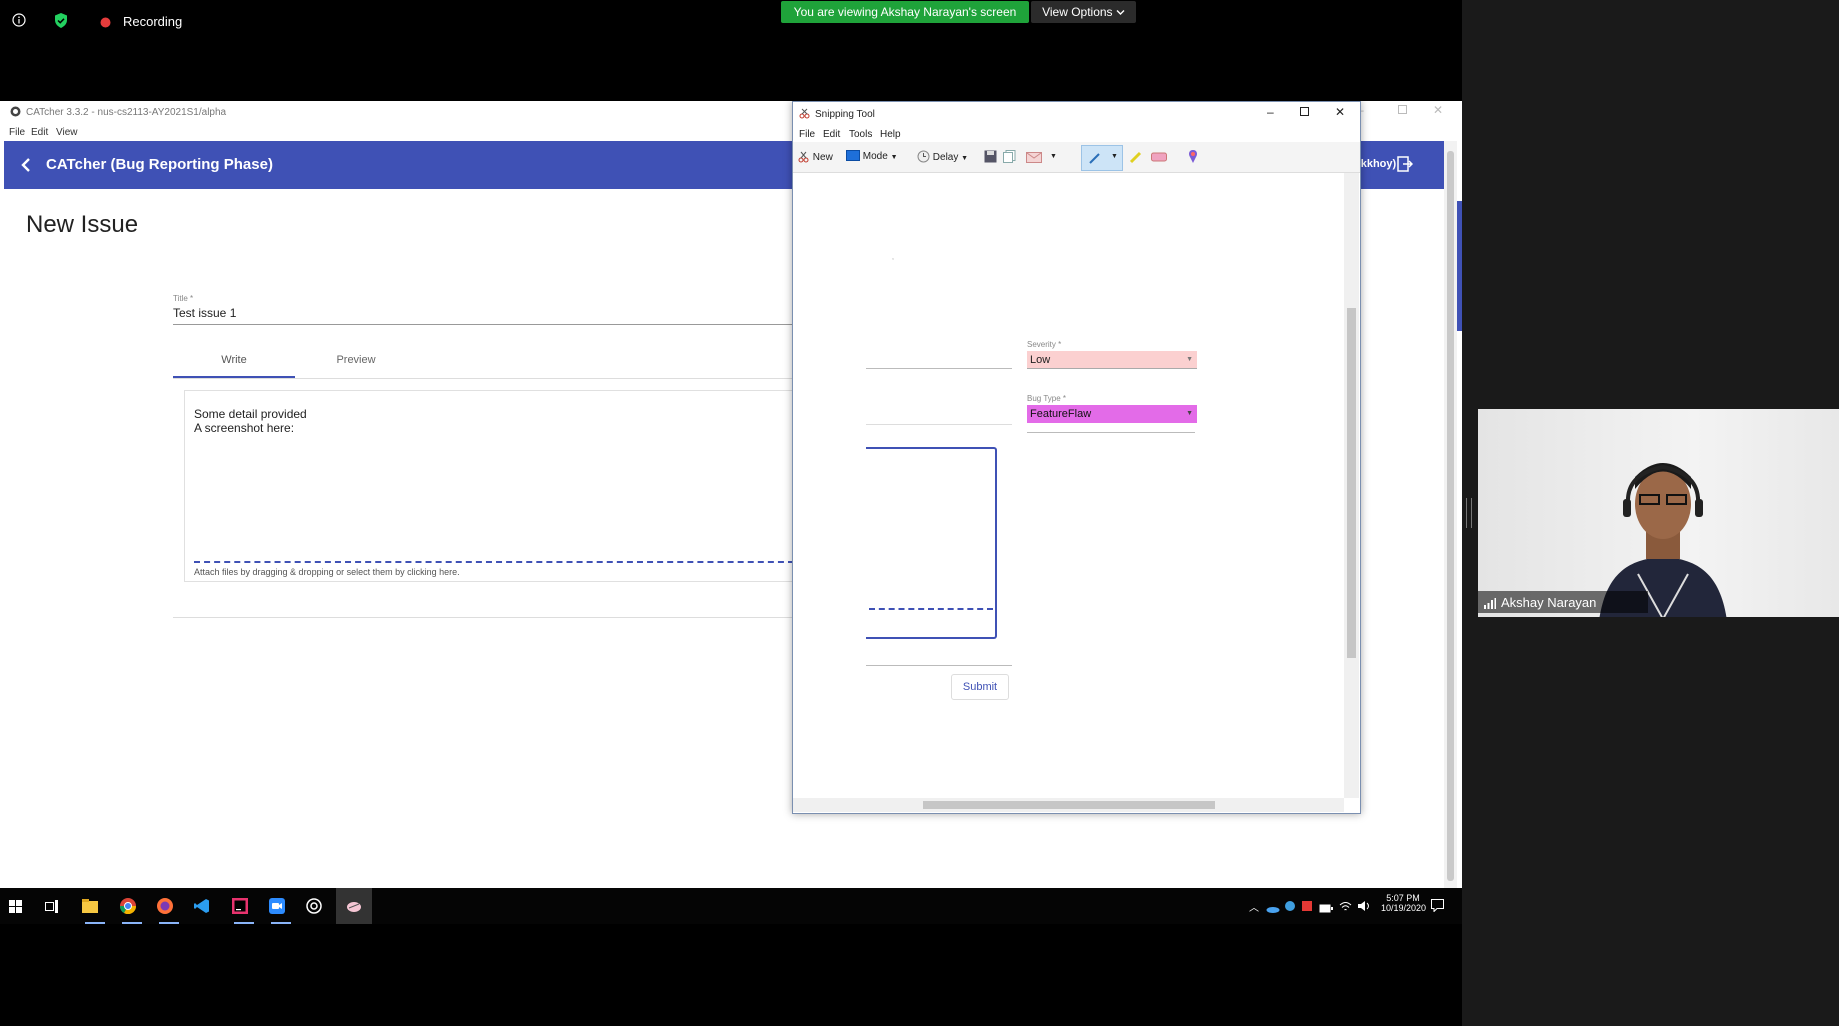 This screenshot has width=1839, height=1026. I want to click on file-explorer-icon, so click(90, 908).